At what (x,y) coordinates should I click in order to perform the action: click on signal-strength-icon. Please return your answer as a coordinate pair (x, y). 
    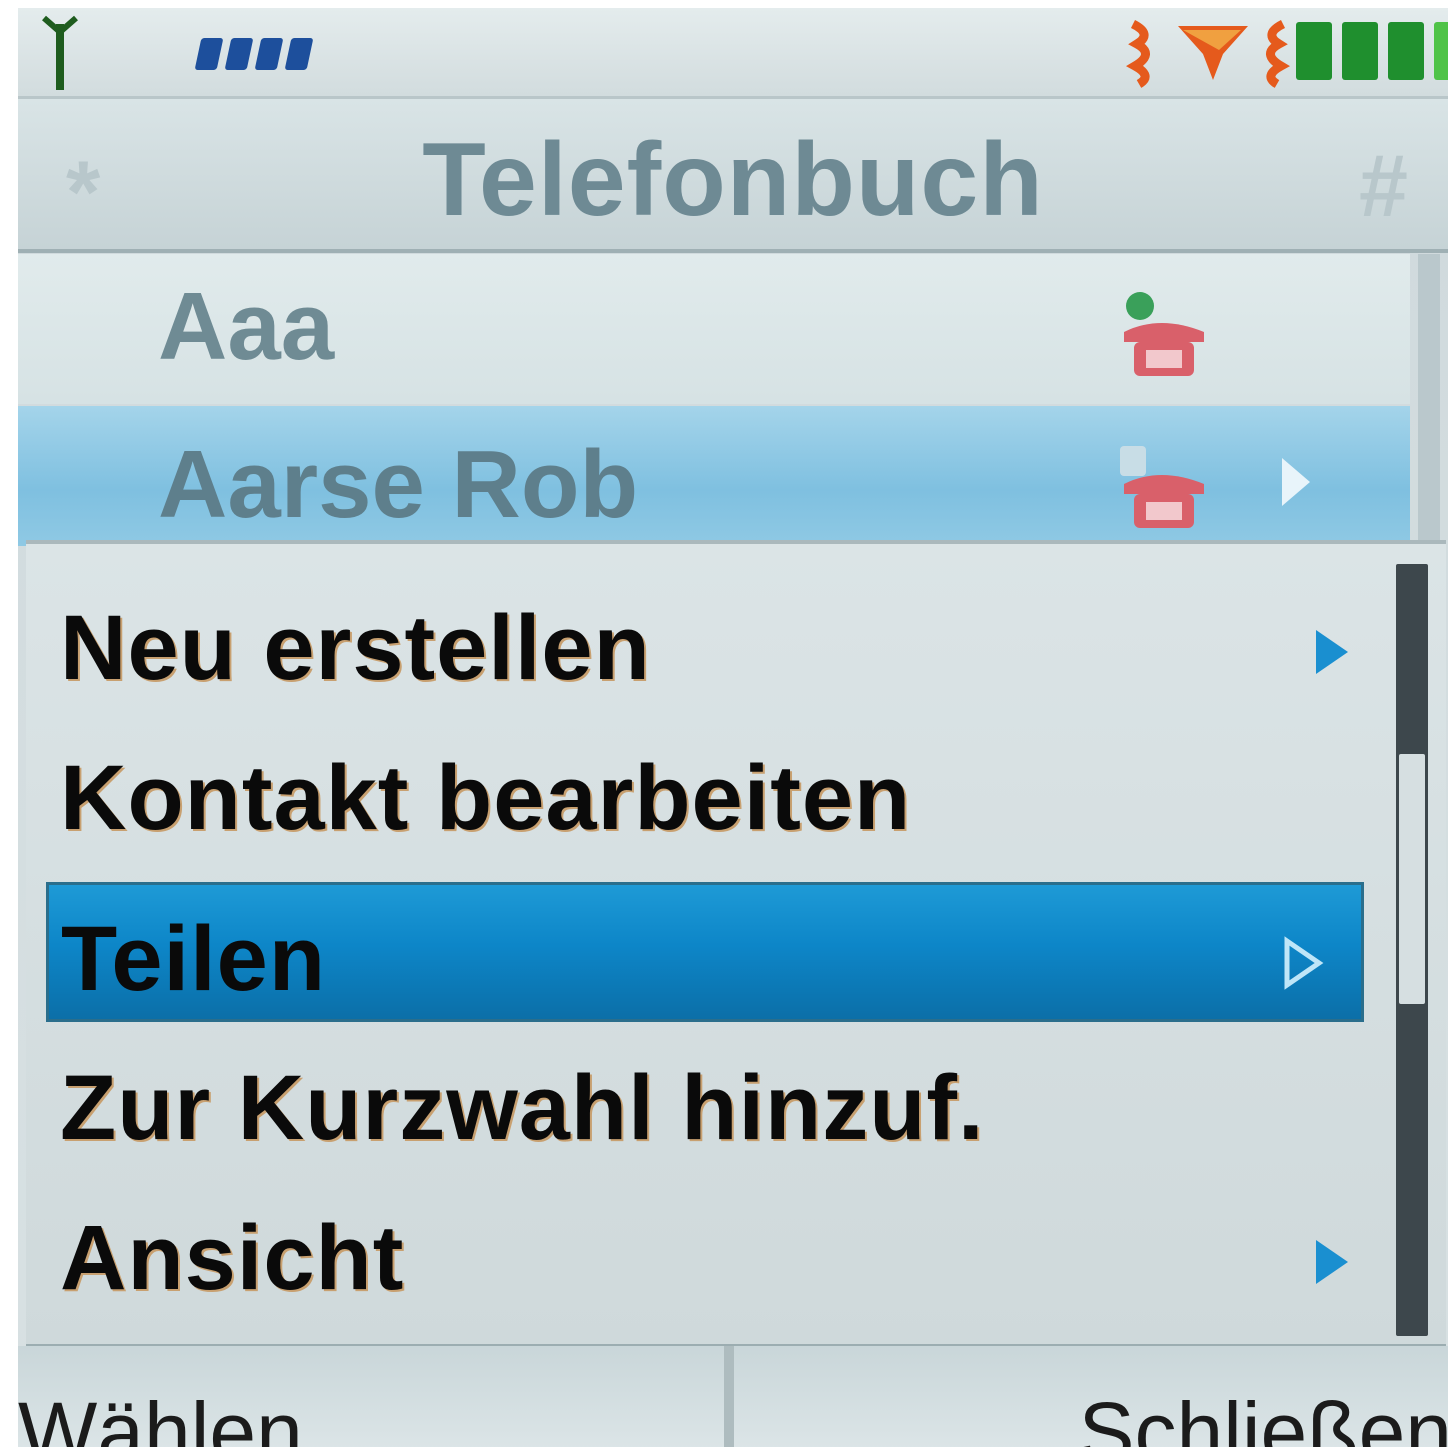
    Looking at the image, I should click on (254, 54).